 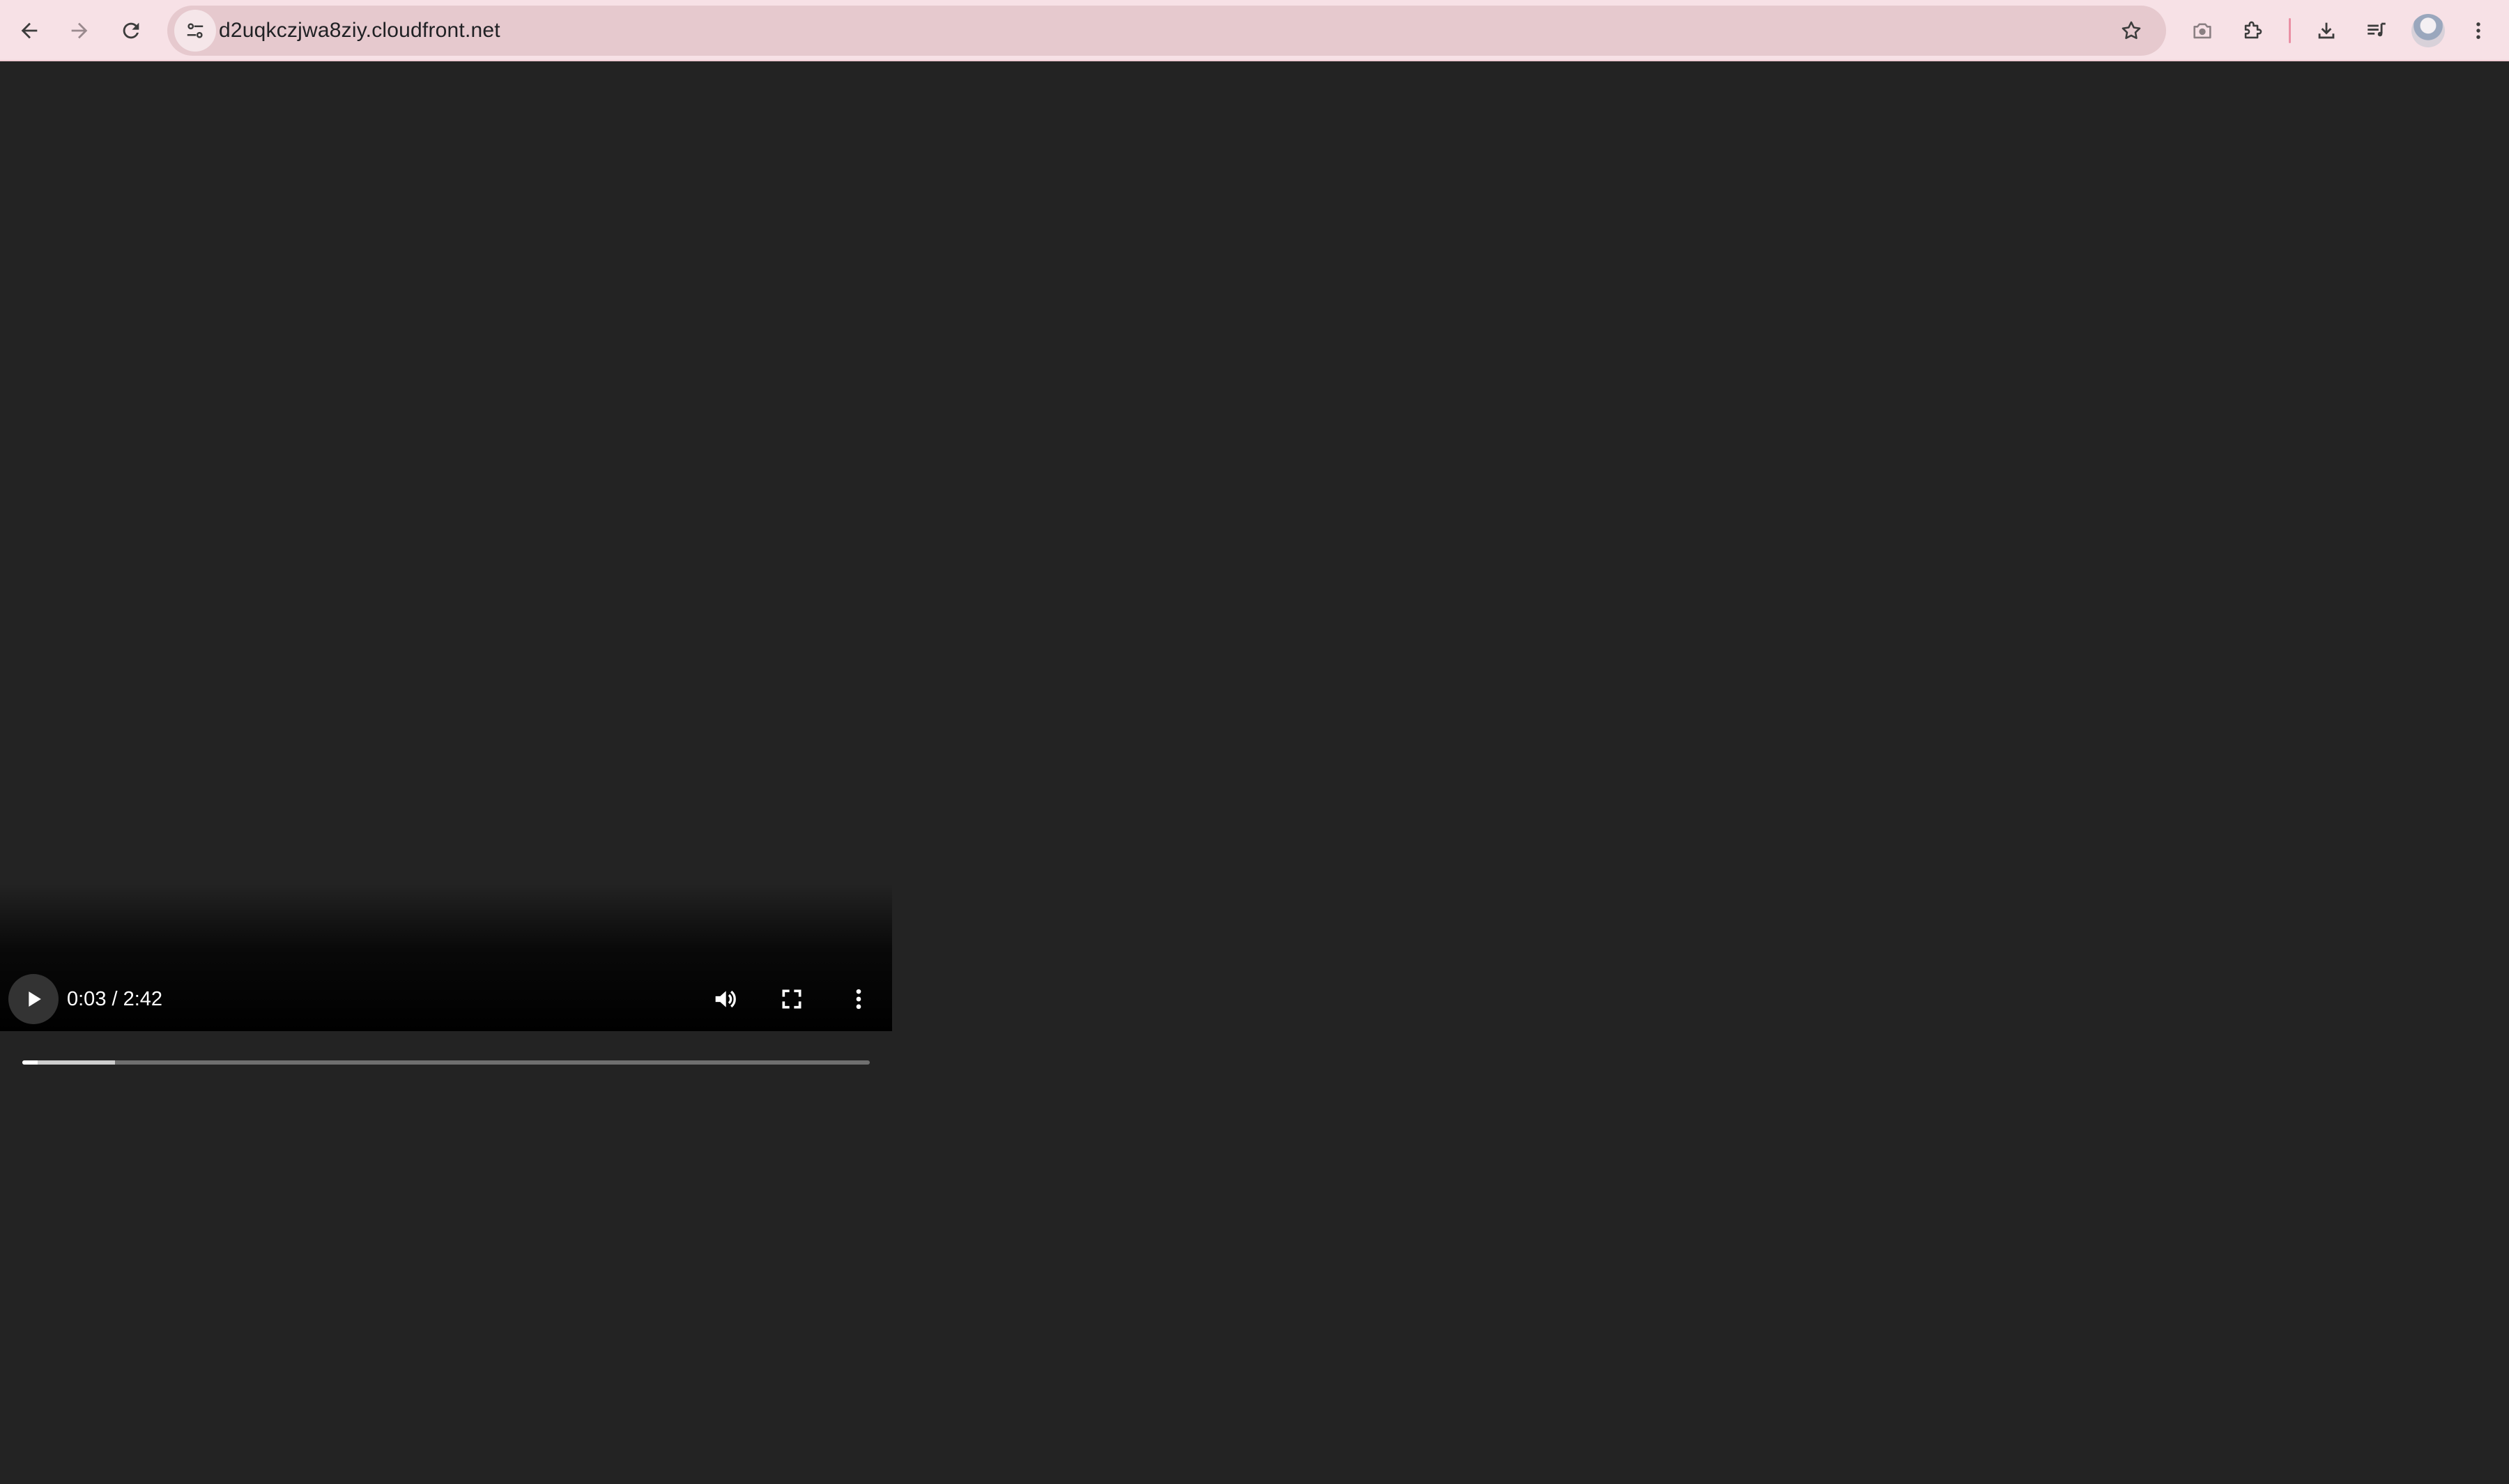 I want to click on forward-icon, so click(x=79, y=30).